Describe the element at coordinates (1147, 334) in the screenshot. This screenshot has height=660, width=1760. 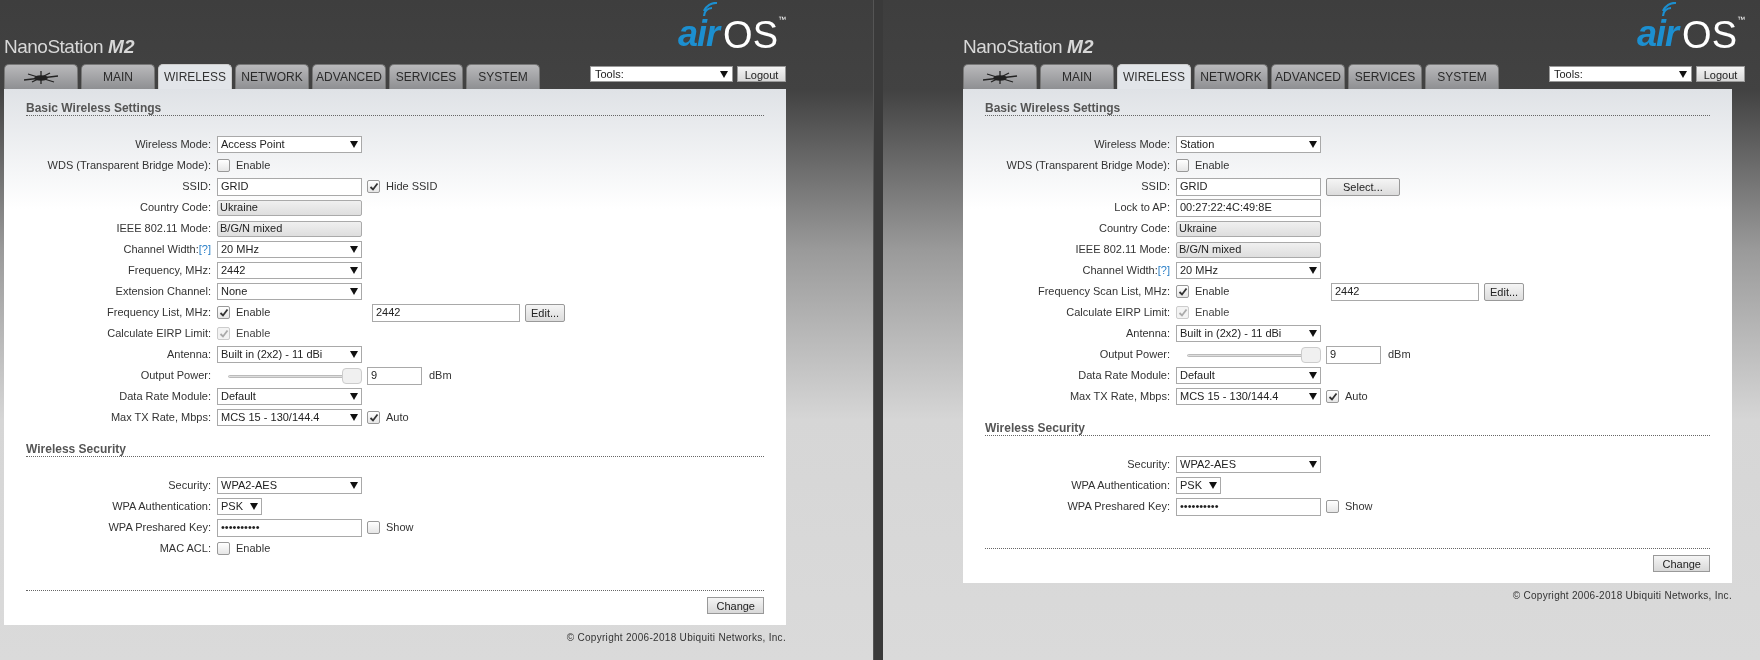
I see `field-label: Antenna:` at that location.